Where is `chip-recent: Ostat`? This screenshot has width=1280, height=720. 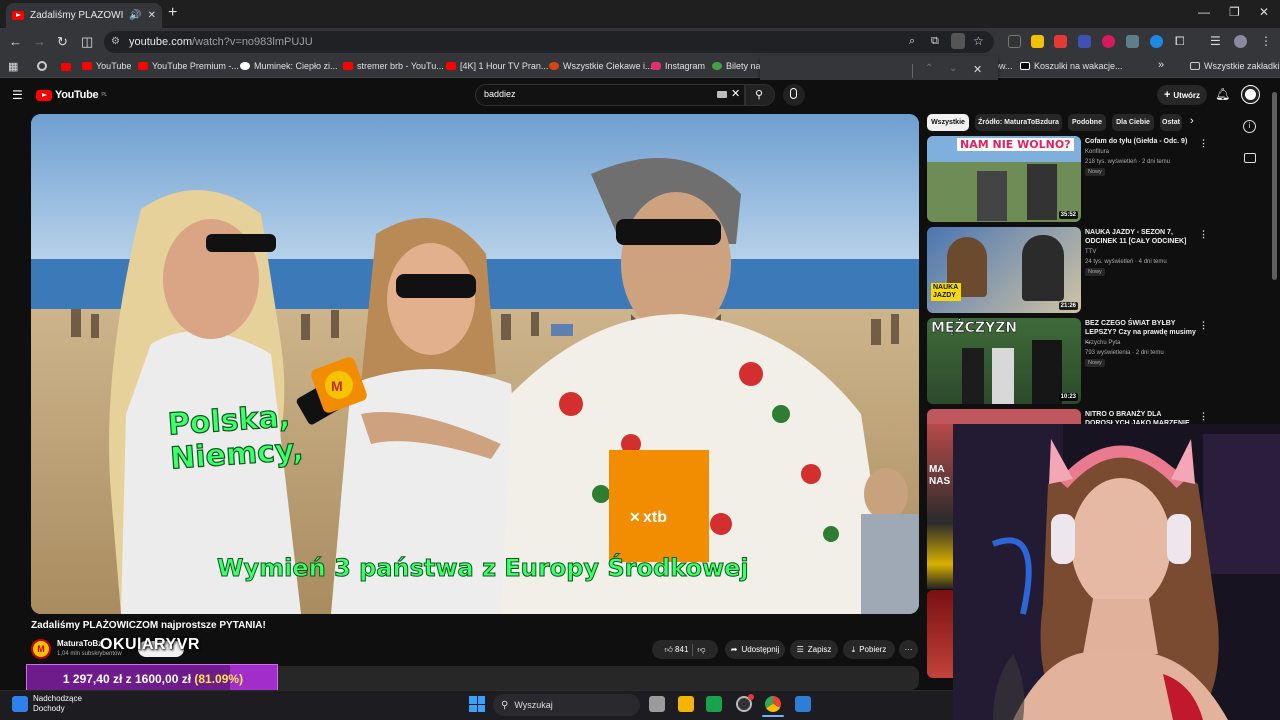 chip-recent: Ostat is located at coordinates (1171, 122).